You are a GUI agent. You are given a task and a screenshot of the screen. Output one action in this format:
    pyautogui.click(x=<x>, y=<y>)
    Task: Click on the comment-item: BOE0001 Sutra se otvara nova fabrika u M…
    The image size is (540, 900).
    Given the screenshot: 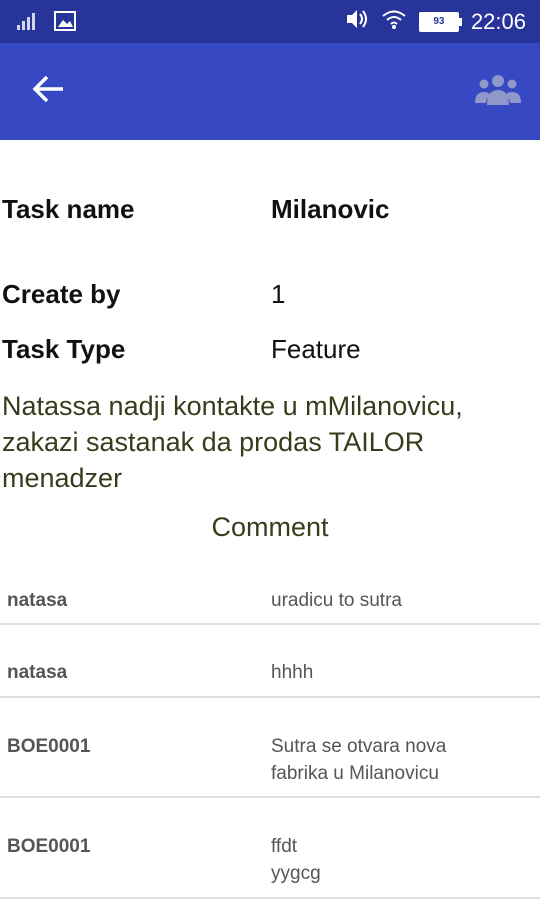 What is the action you would take?
    pyautogui.click(x=270, y=748)
    